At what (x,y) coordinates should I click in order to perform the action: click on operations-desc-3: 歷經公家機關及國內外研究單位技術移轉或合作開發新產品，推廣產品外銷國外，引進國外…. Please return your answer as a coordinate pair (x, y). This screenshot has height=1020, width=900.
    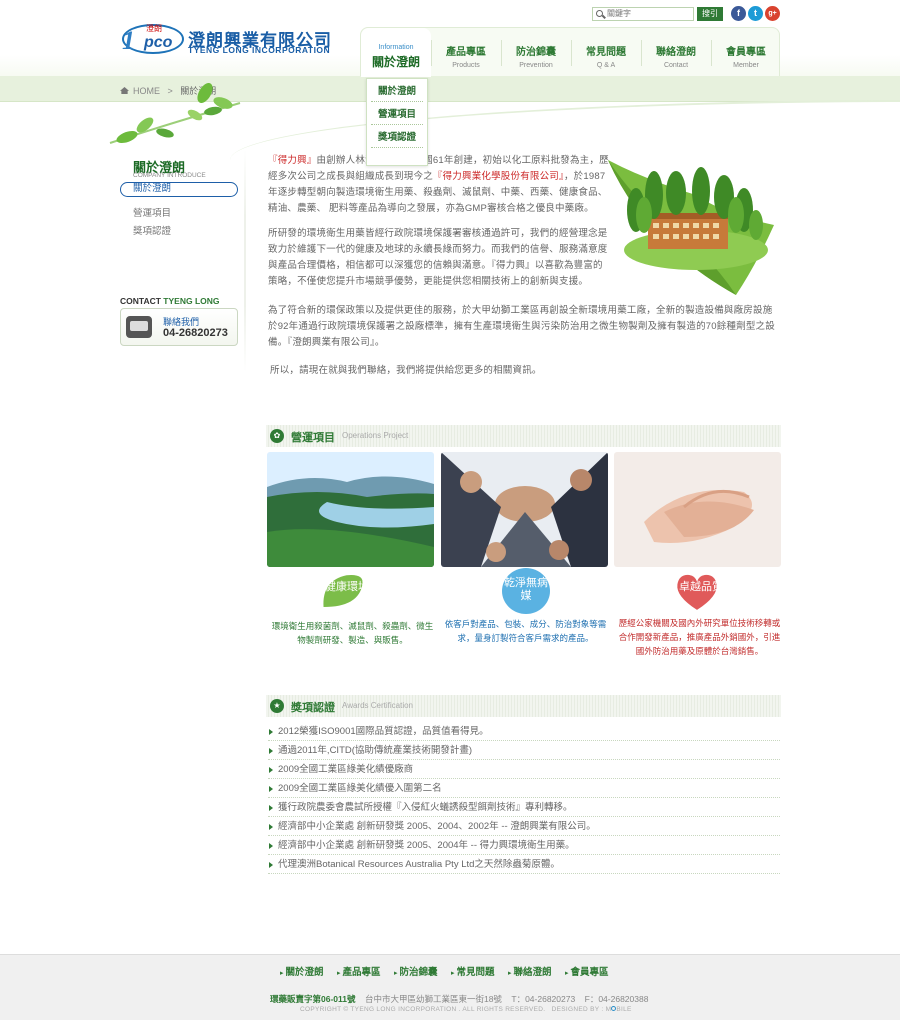
    Looking at the image, I should click on (699, 637).